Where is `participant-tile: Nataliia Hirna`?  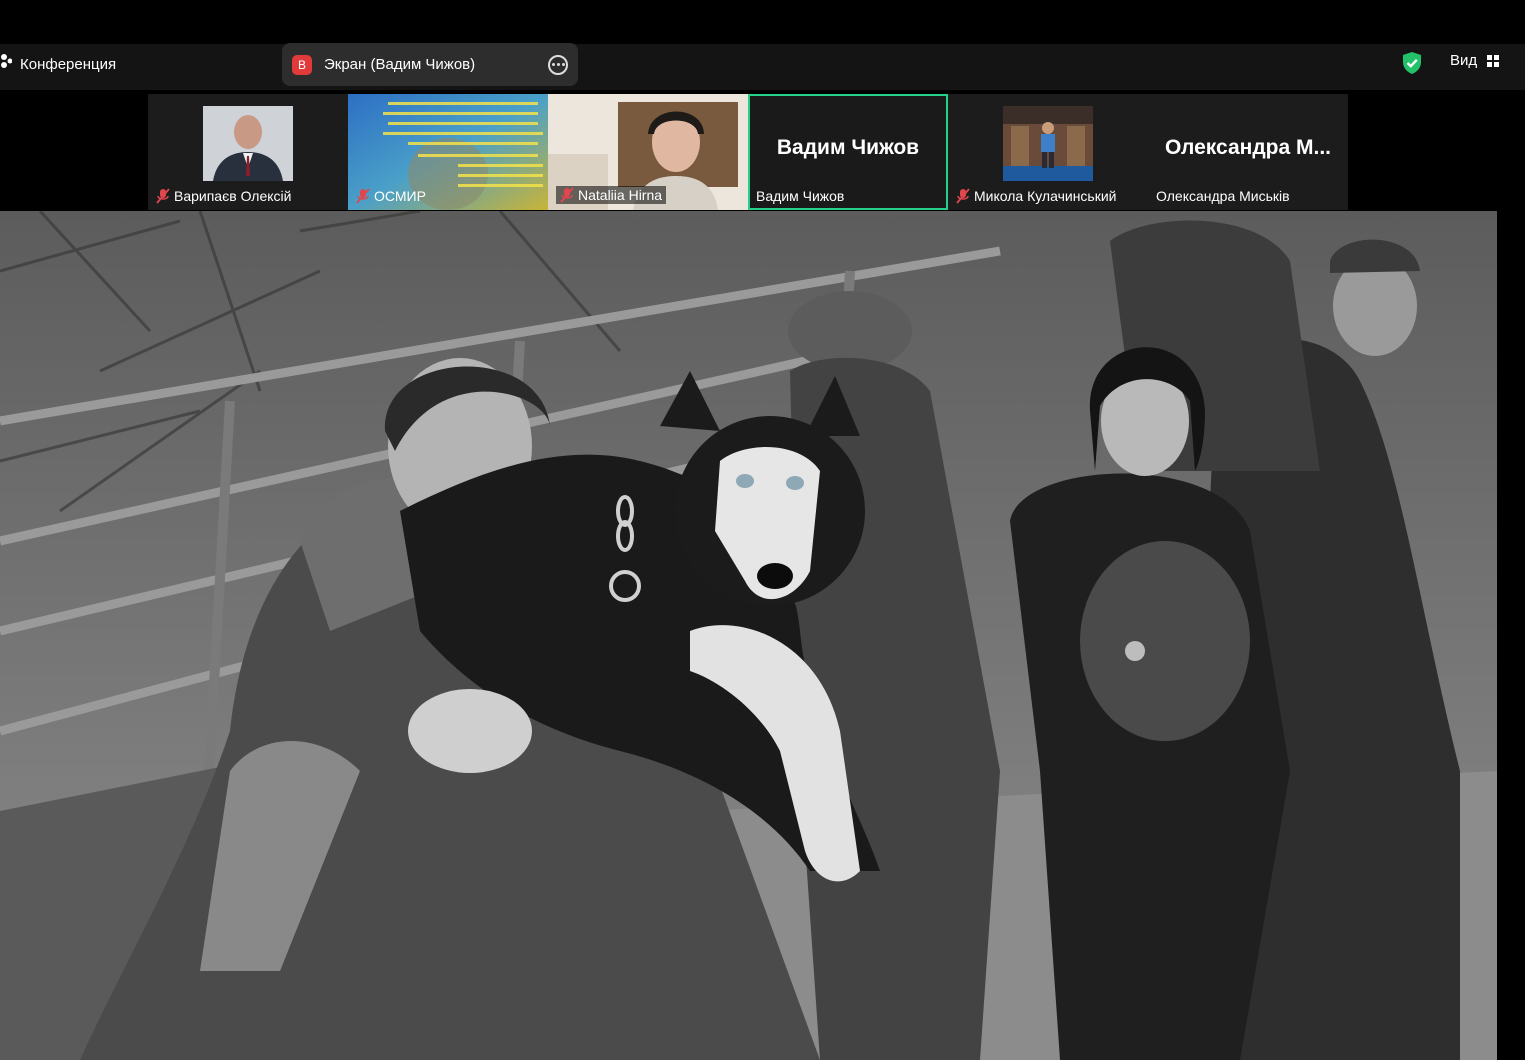
participant-tile: Nataliia Hirna is located at coordinates (648, 152).